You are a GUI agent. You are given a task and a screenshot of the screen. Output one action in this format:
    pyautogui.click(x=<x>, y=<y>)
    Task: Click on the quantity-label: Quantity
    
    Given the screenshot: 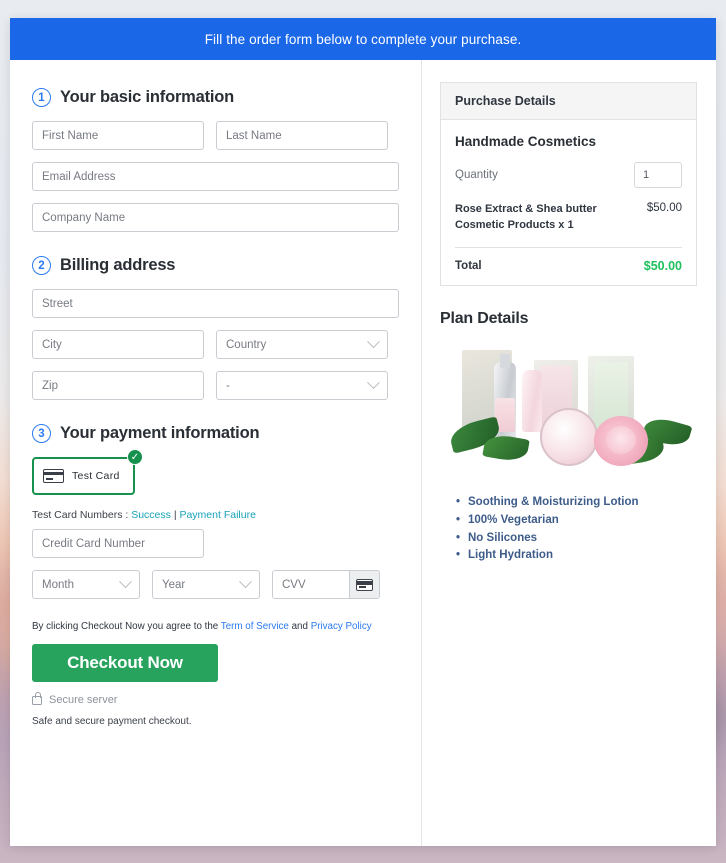 What is the action you would take?
    pyautogui.click(x=476, y=175)
    